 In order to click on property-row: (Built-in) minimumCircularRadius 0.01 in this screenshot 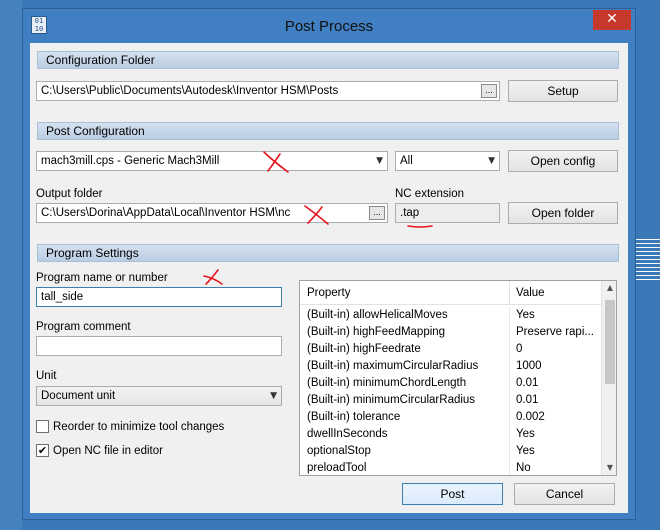, I will do `click(452, 400)`.